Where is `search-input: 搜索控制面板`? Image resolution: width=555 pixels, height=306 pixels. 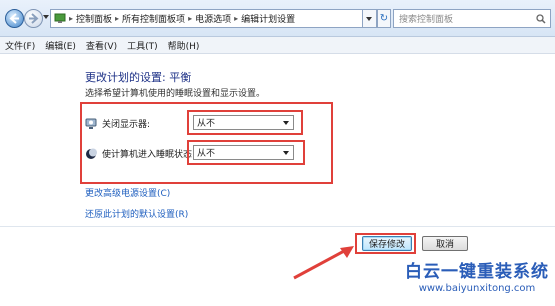 search-input: 搜索控制面板 is located at coordinates (472, 18).